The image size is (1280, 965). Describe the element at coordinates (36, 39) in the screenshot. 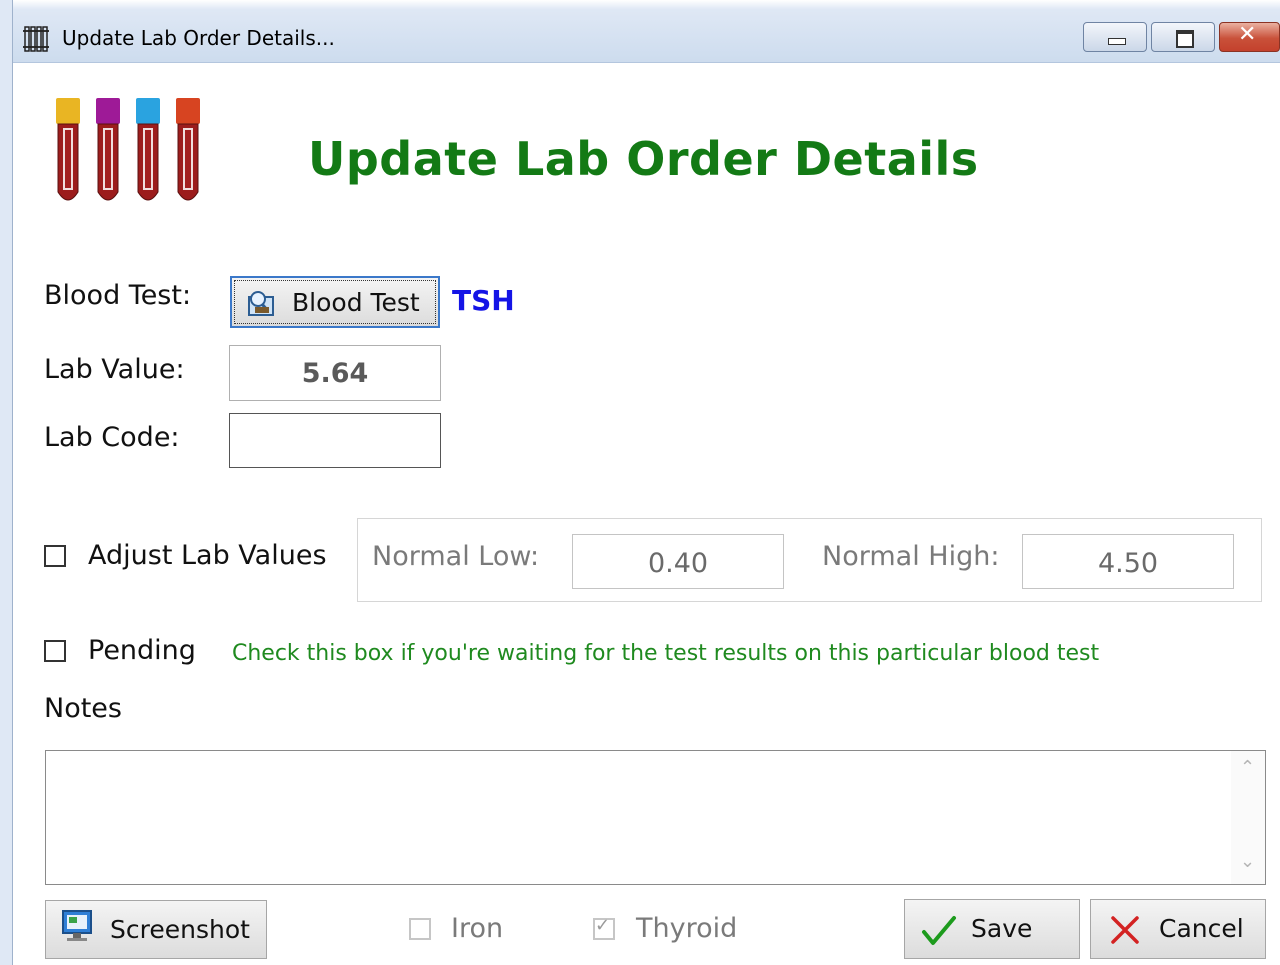

I see `test-tubes-icon` at that location.